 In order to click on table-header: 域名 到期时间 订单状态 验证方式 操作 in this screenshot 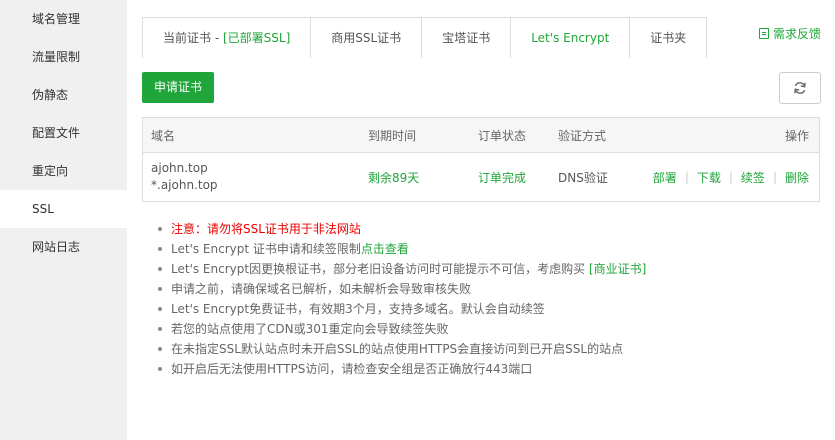, I will do `click(481, 135)`.